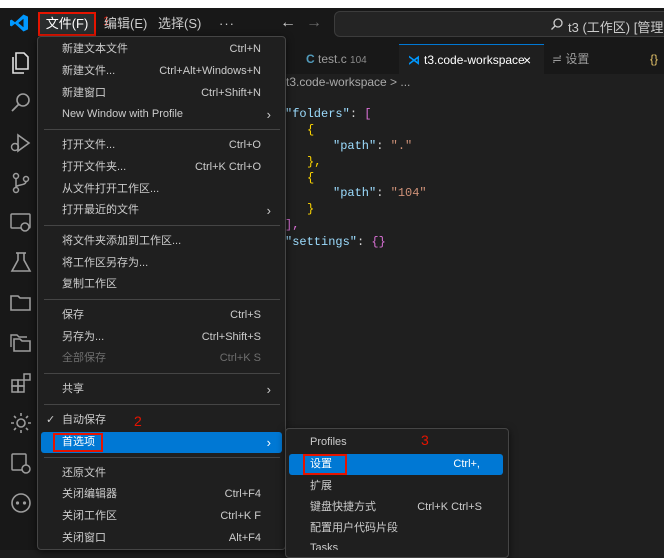 Image resolution: width=664 pixels, height=558 pixels. Describe the element at coordinates (161, 315) in the screenshot. I see `menu-item-save: 保存 Ctrl+S` at that location.